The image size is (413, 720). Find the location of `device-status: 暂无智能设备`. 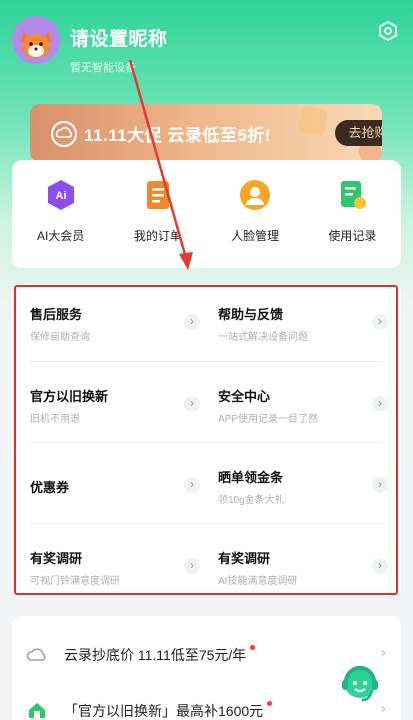

device-status: 暂无智能设备 is located at coordinates (103, 68).